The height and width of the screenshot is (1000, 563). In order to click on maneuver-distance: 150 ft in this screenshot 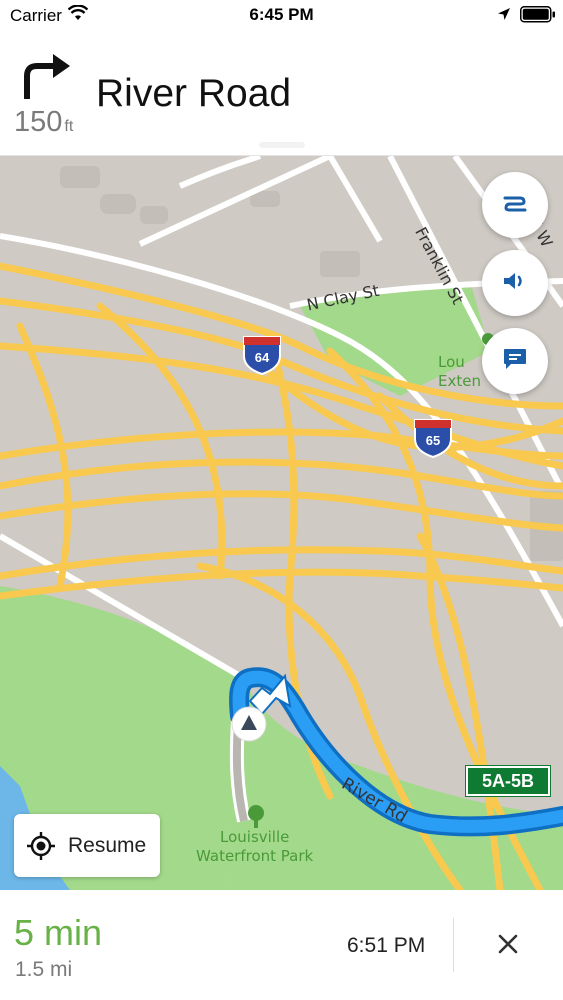, I will do `click(43, 122)`.